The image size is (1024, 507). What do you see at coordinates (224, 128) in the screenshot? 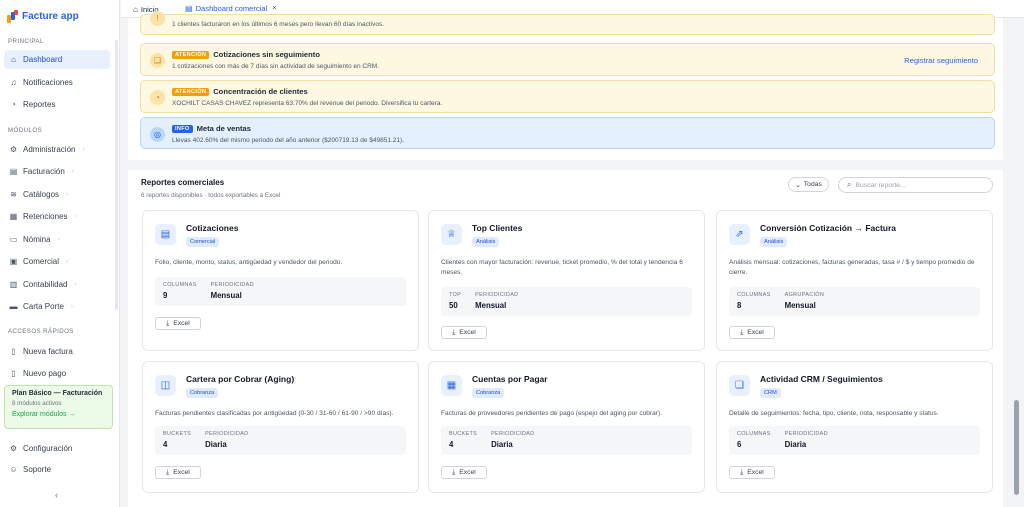
I see `alert-title: Meta de ventas` at bounding box center [224, 128].